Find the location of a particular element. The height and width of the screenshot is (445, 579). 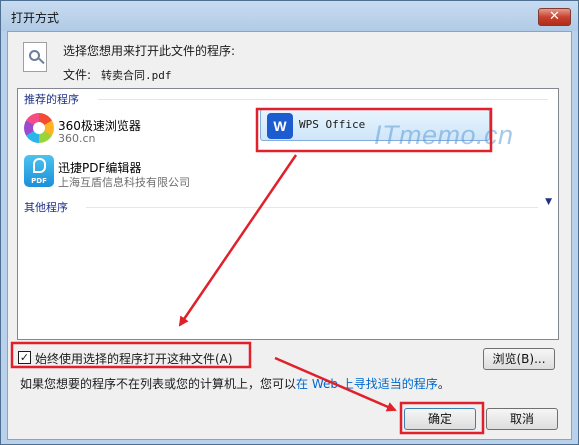

close-icon: ✕ is located at coordinates (554, 16).